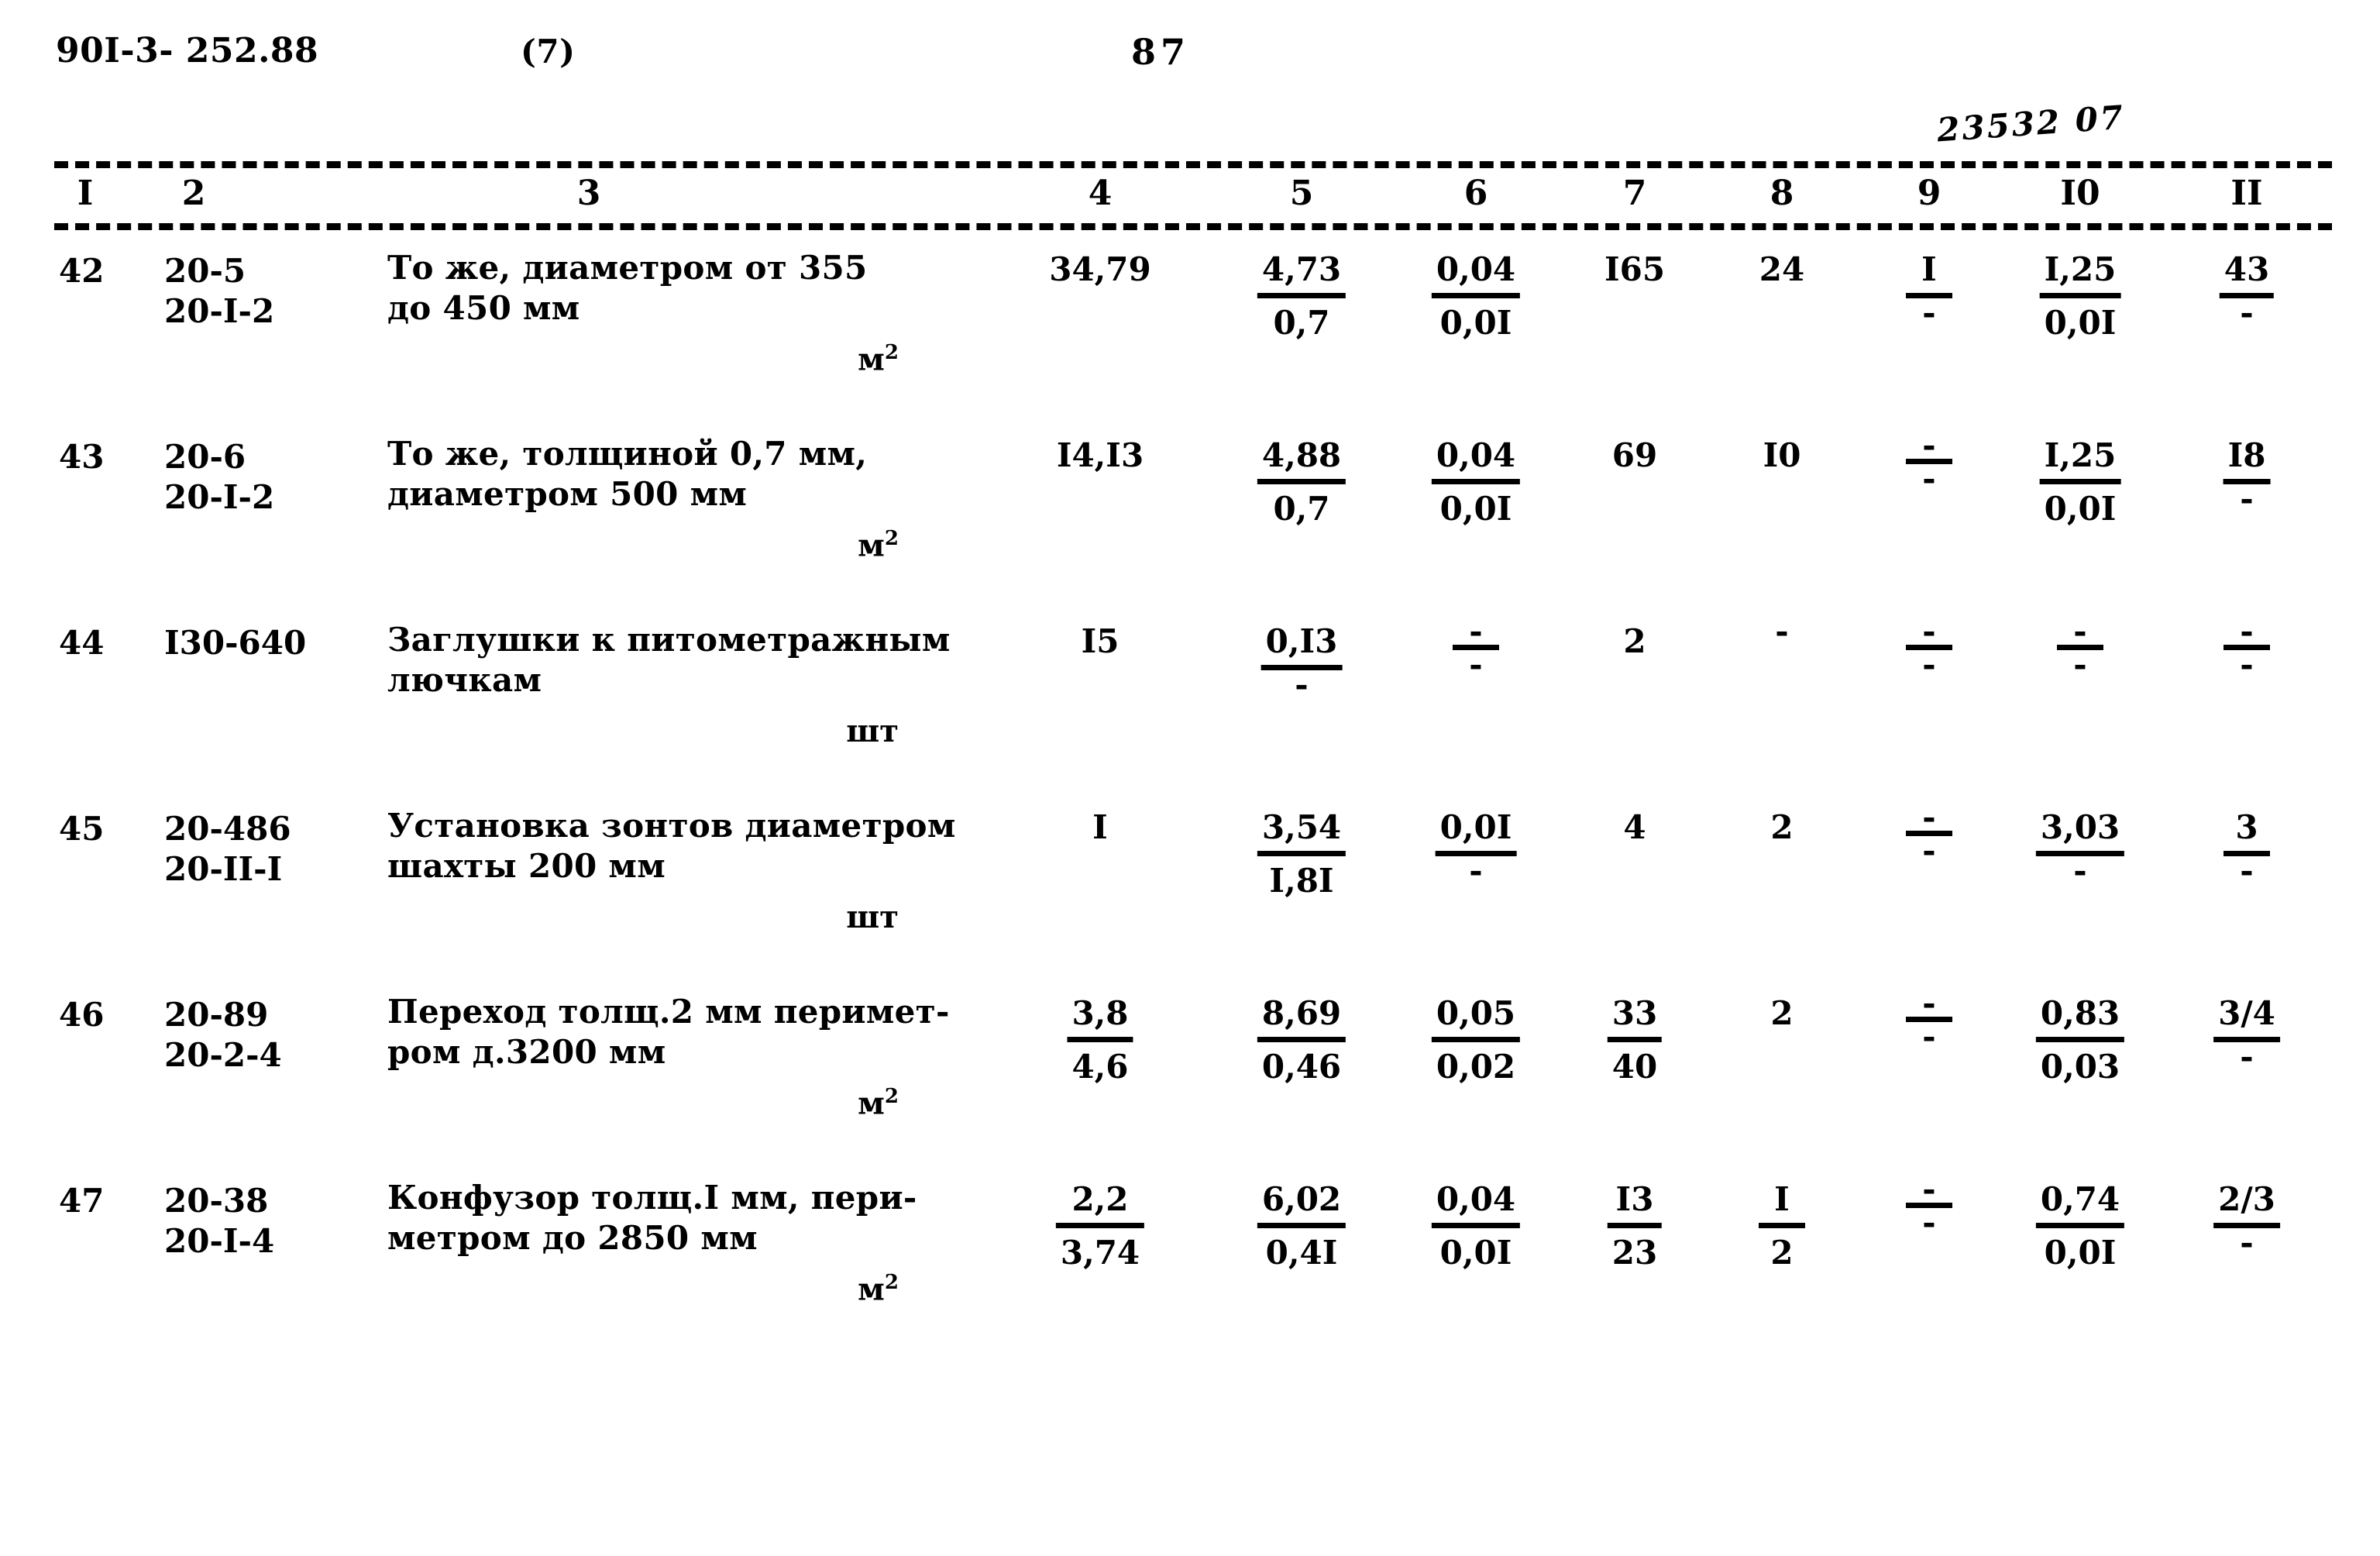  I want to click on cell-col7-numerator: 33, so click(1635, 1017).